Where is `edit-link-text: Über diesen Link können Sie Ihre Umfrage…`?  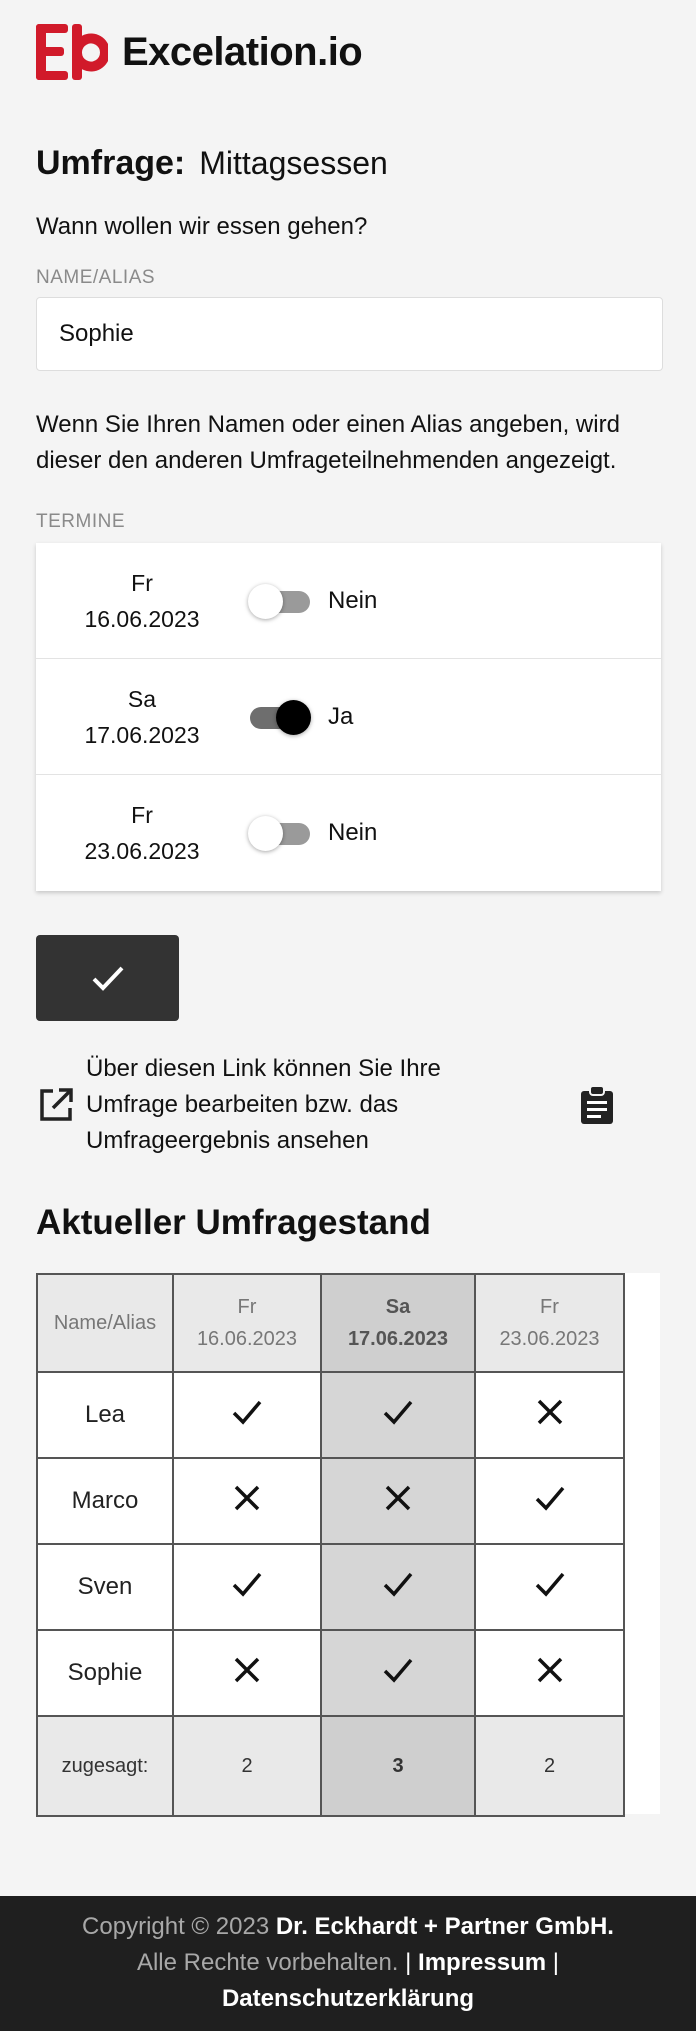 edit-link-text: Über diesen Link können Sie Ihre Umfrage… is located at coordinates (306, 1105).